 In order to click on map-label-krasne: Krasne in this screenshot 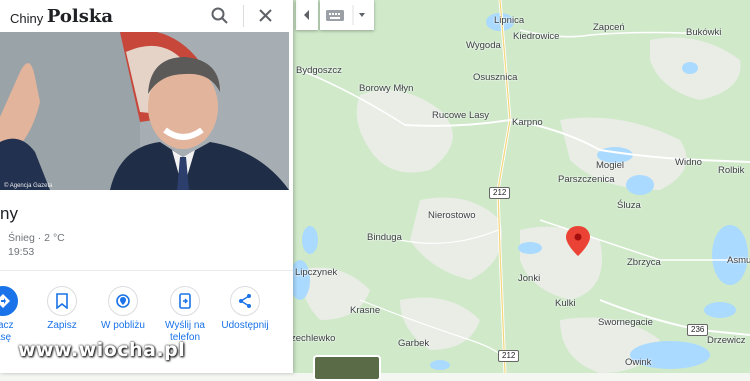, I will do `click(365, 310)`.